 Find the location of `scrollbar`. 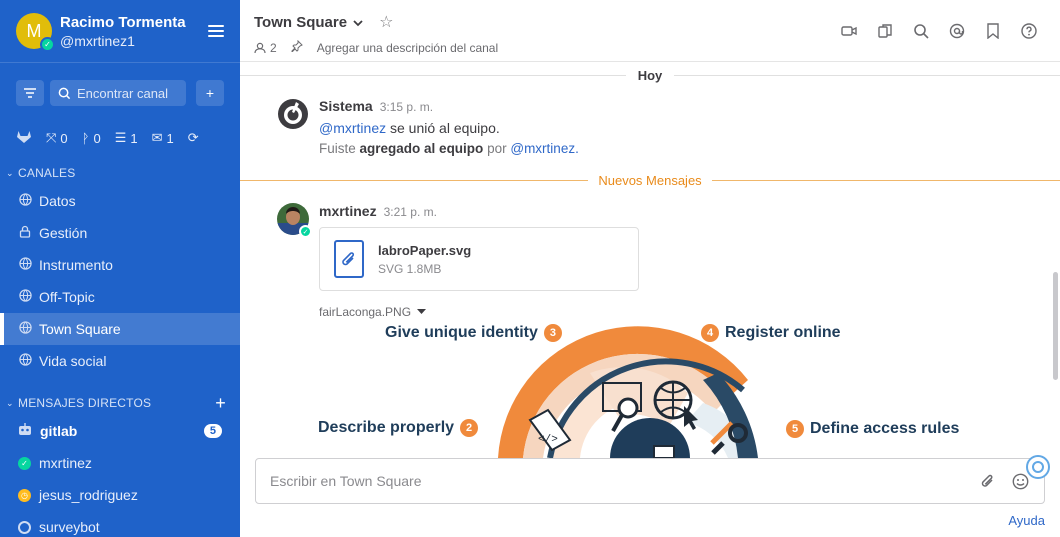

scrollbar is located at coordinates (1055, 326).